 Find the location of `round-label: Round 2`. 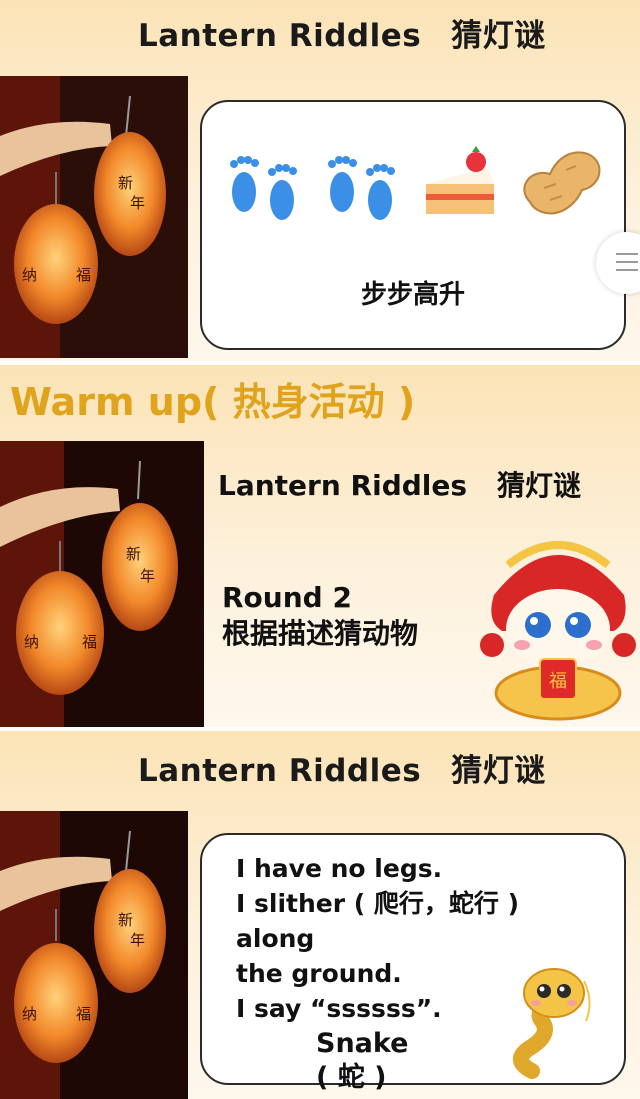

round-label: Round 2 is located at coordinates (287, 597).